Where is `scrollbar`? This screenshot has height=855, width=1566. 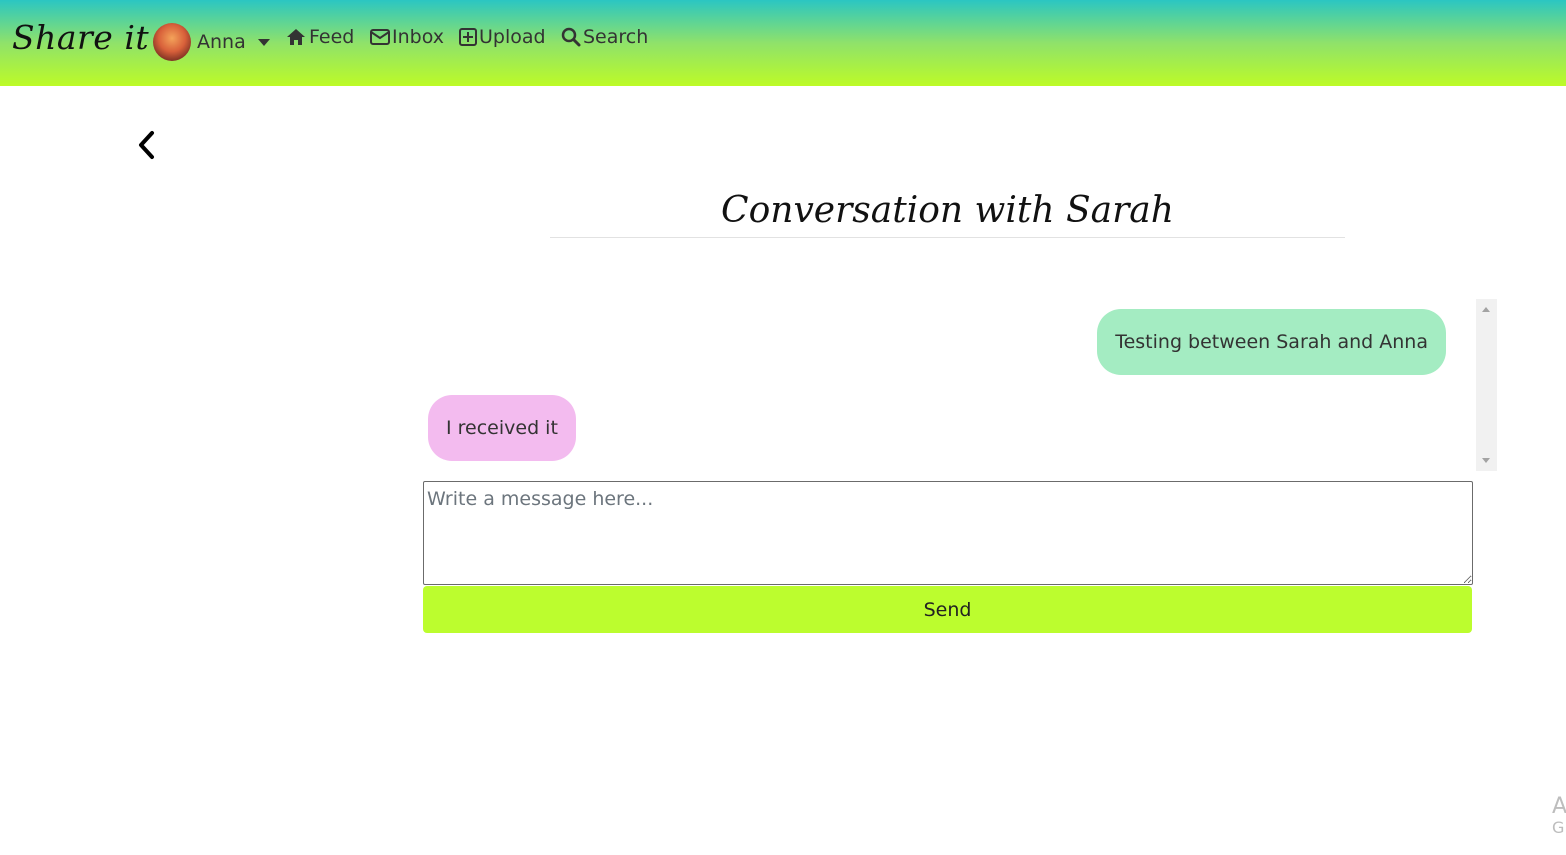
scrollbar is located at coordinates (1486, 385).